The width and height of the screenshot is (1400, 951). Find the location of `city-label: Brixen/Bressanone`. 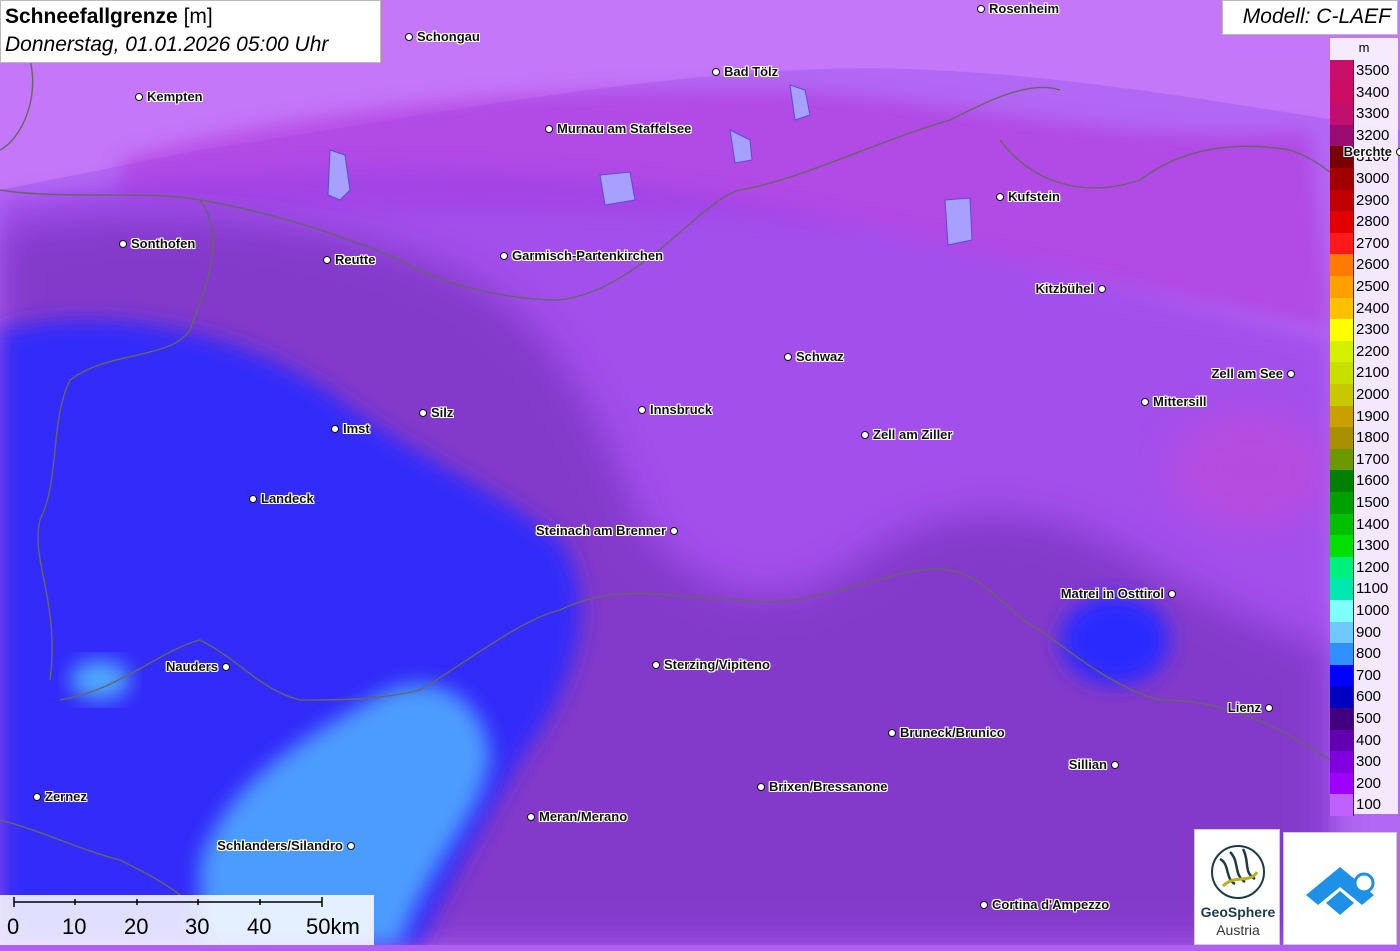

city-label: Brixen/Bressanone is located at coordinates (828, 786).